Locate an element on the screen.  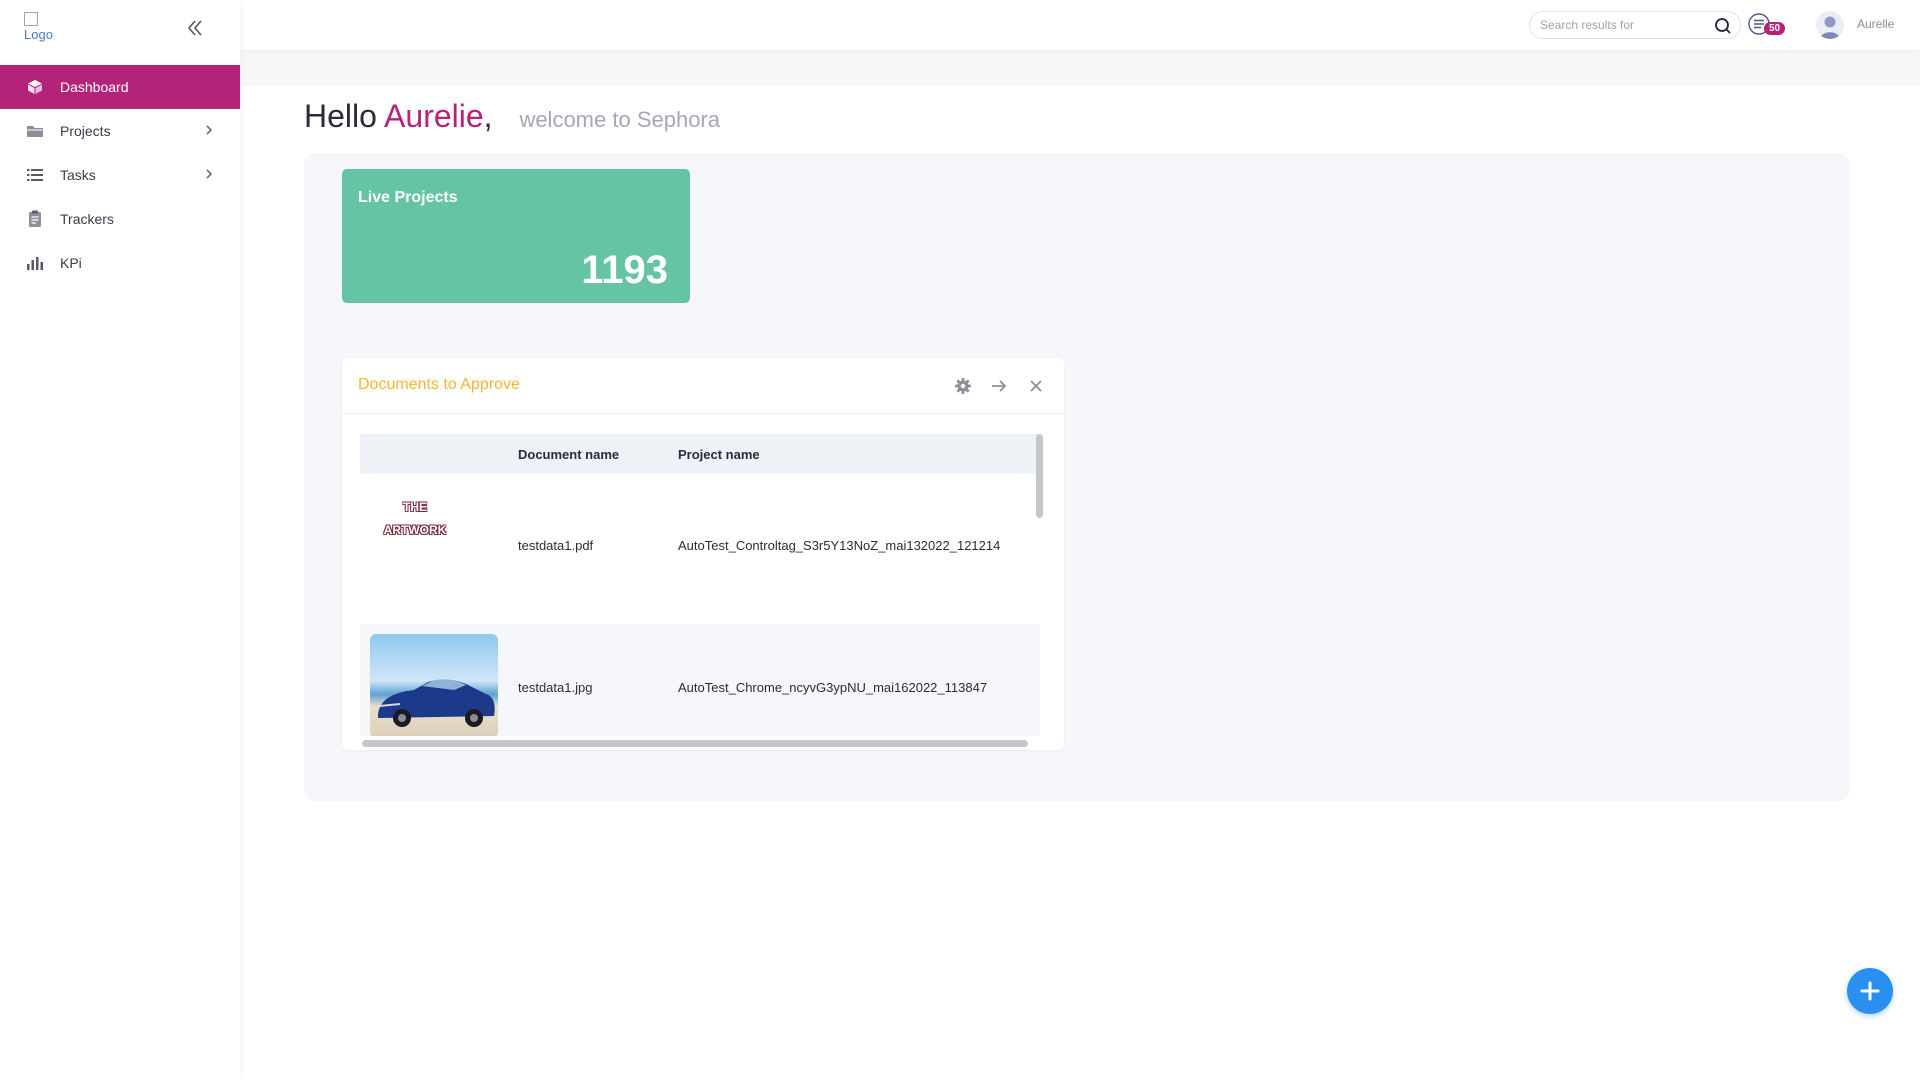
avatar is located at coordinates (1830, 25).